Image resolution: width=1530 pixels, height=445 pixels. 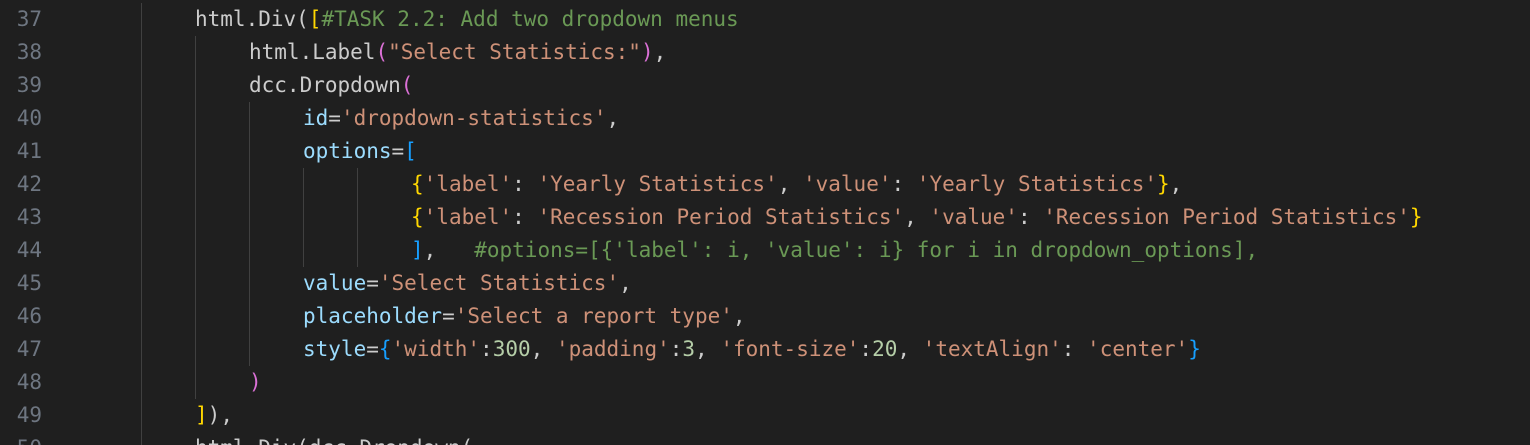 What do you see at coordinates (29, 316) in the screenshot?
I see `line-number: 46` at bounding box center [29, 316].